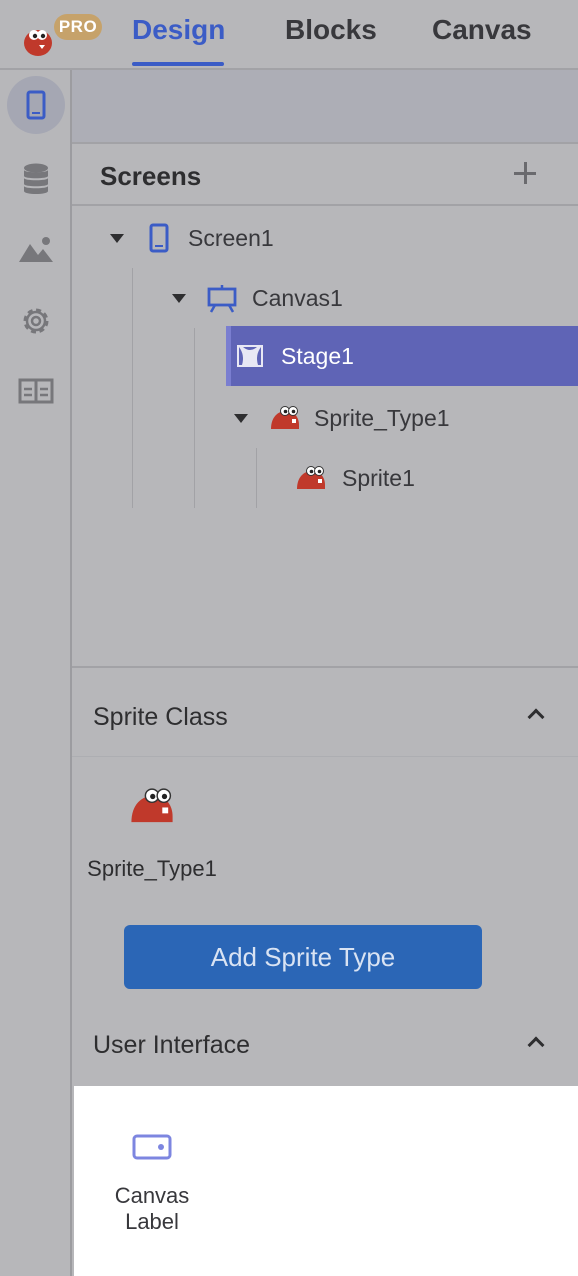  I want to click on tree-item-label: Sprite1, so click(378, 477).